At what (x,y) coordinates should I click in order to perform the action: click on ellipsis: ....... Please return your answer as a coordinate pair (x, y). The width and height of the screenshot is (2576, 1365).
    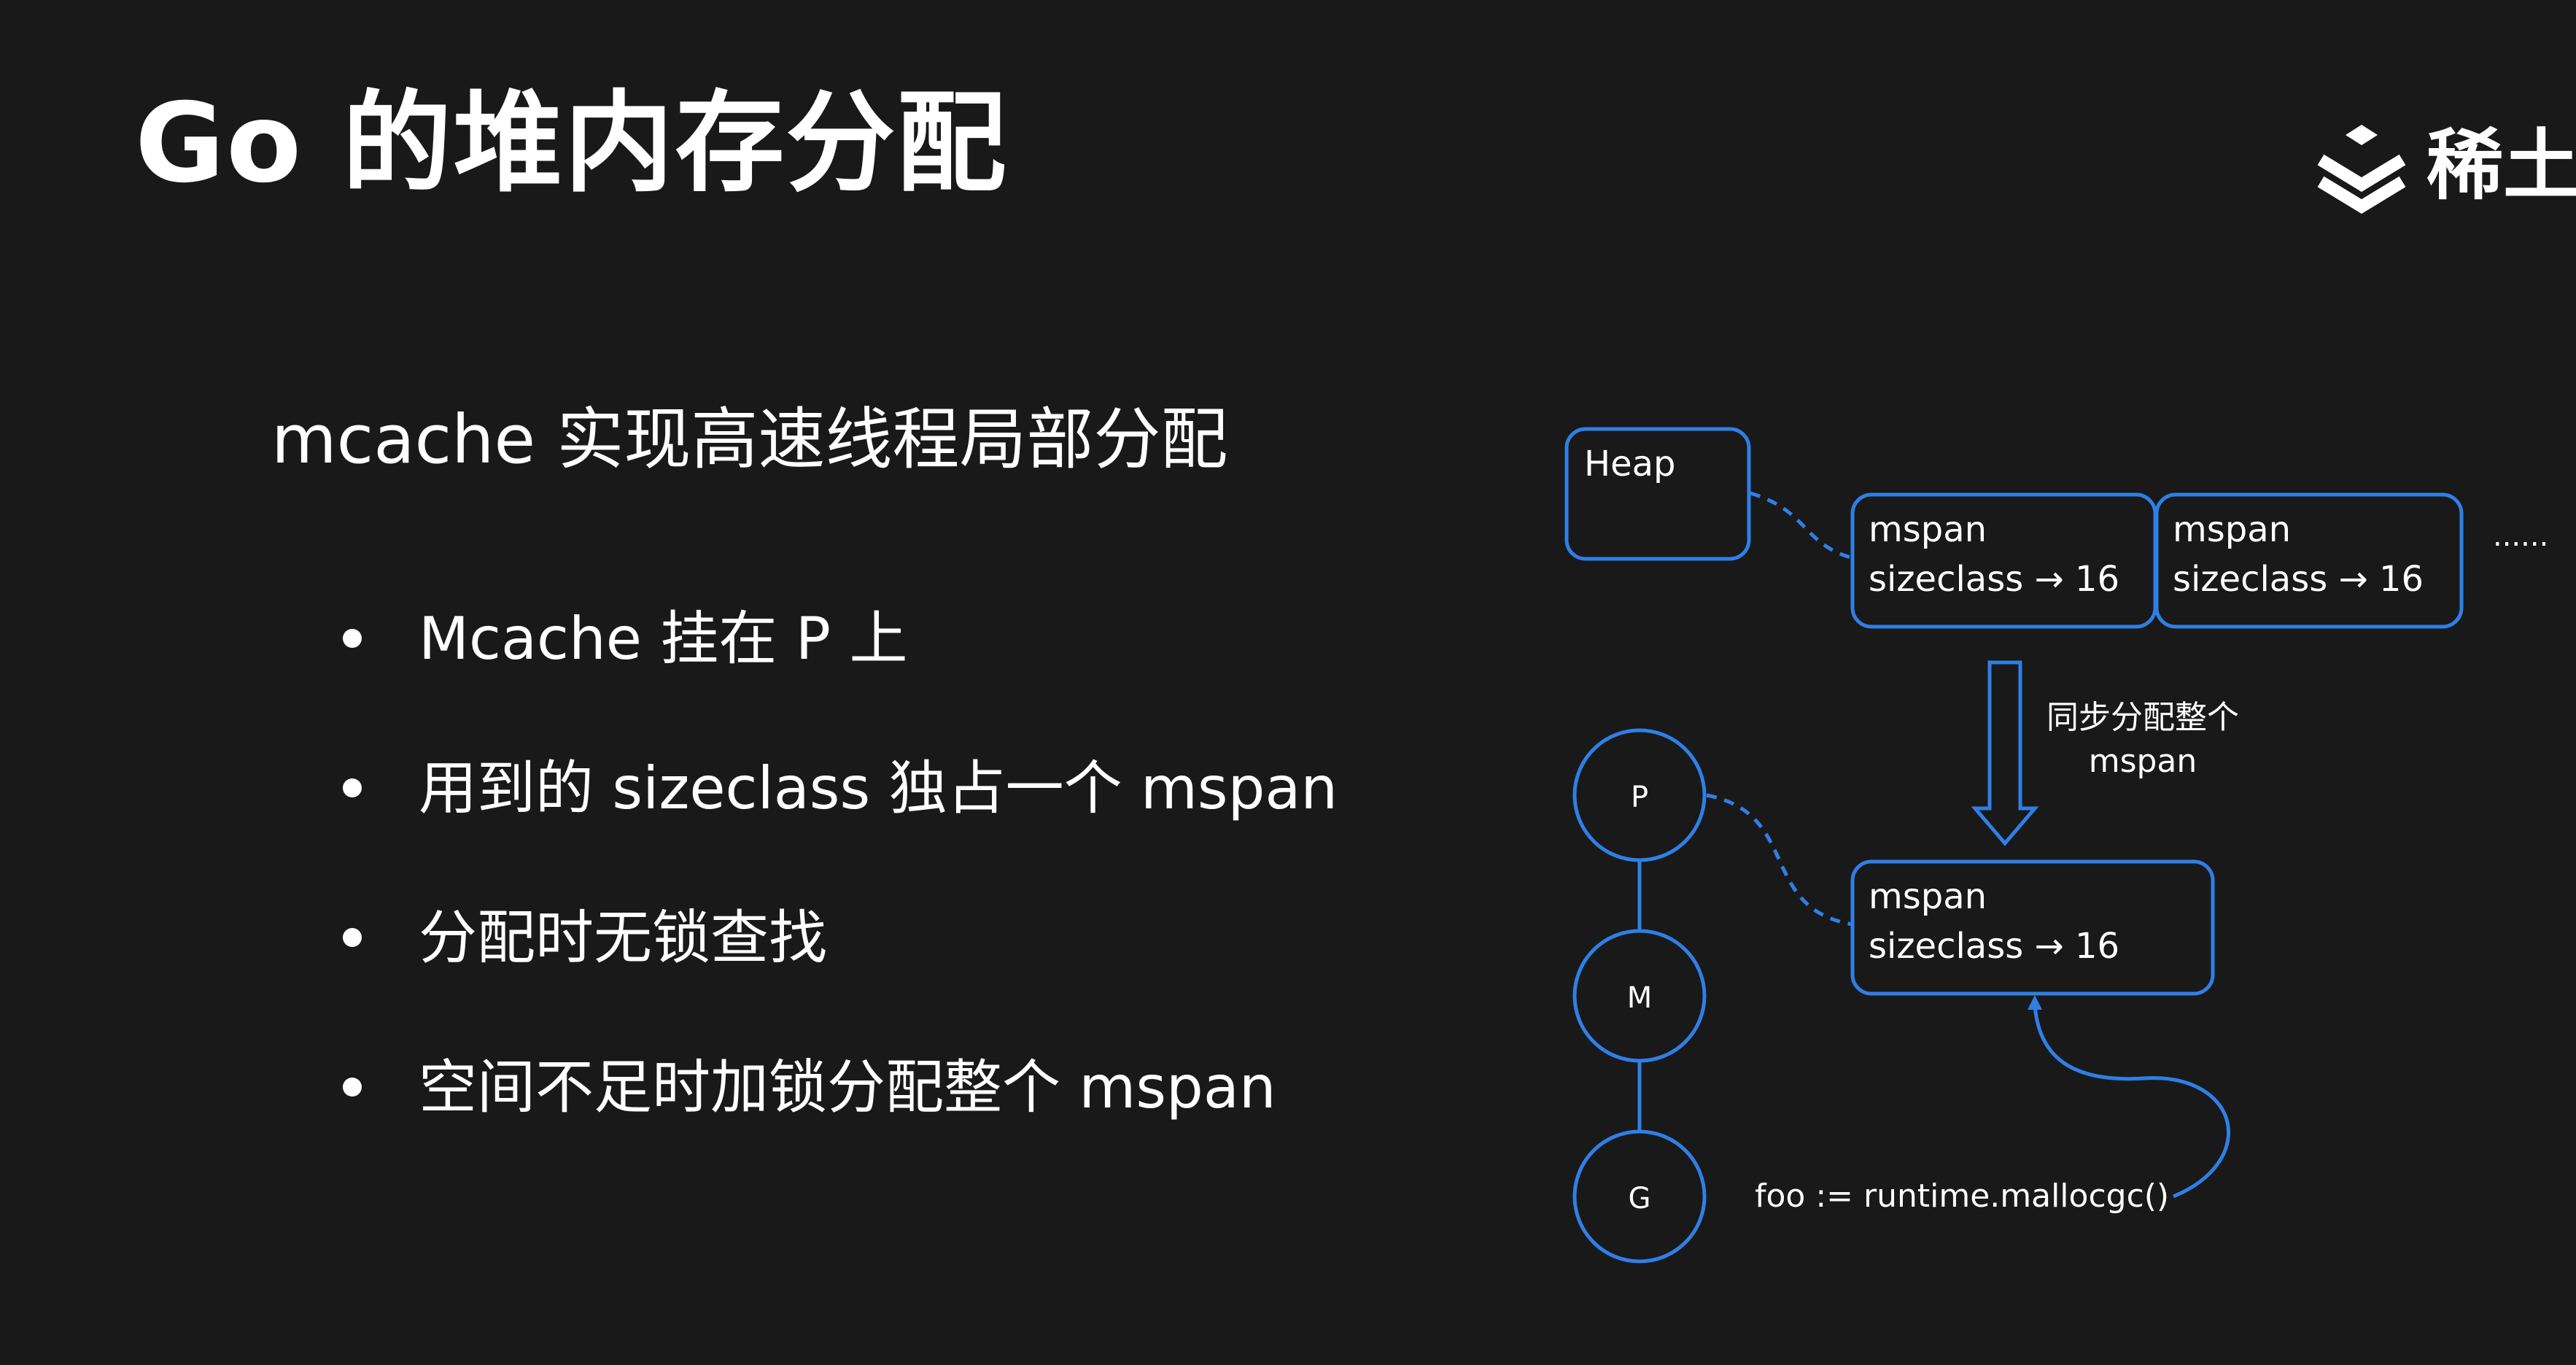
    Looking at the image, I should click on (2520, 536).